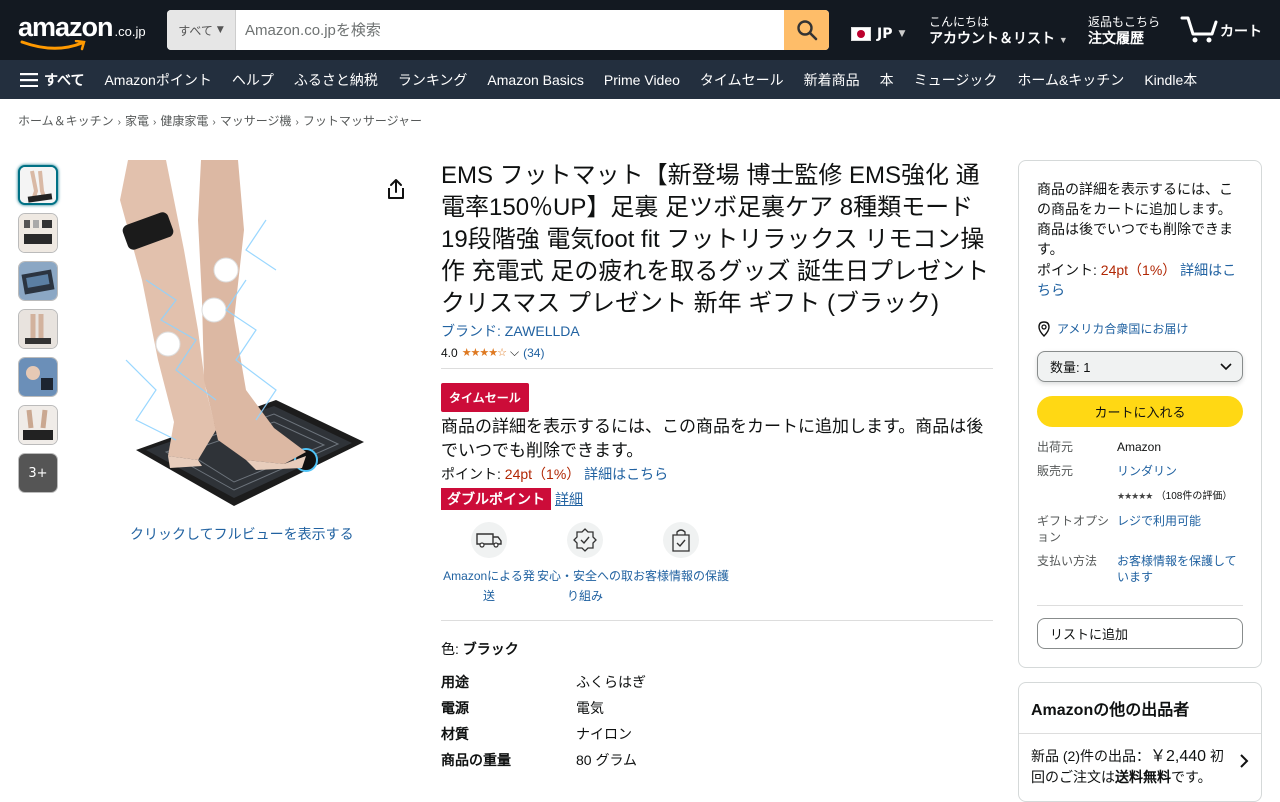 The image size is (1280, 802). I want to click on rating-summary: 4.0 ★★★★☆ ⌵ (34), so click(717, 352).